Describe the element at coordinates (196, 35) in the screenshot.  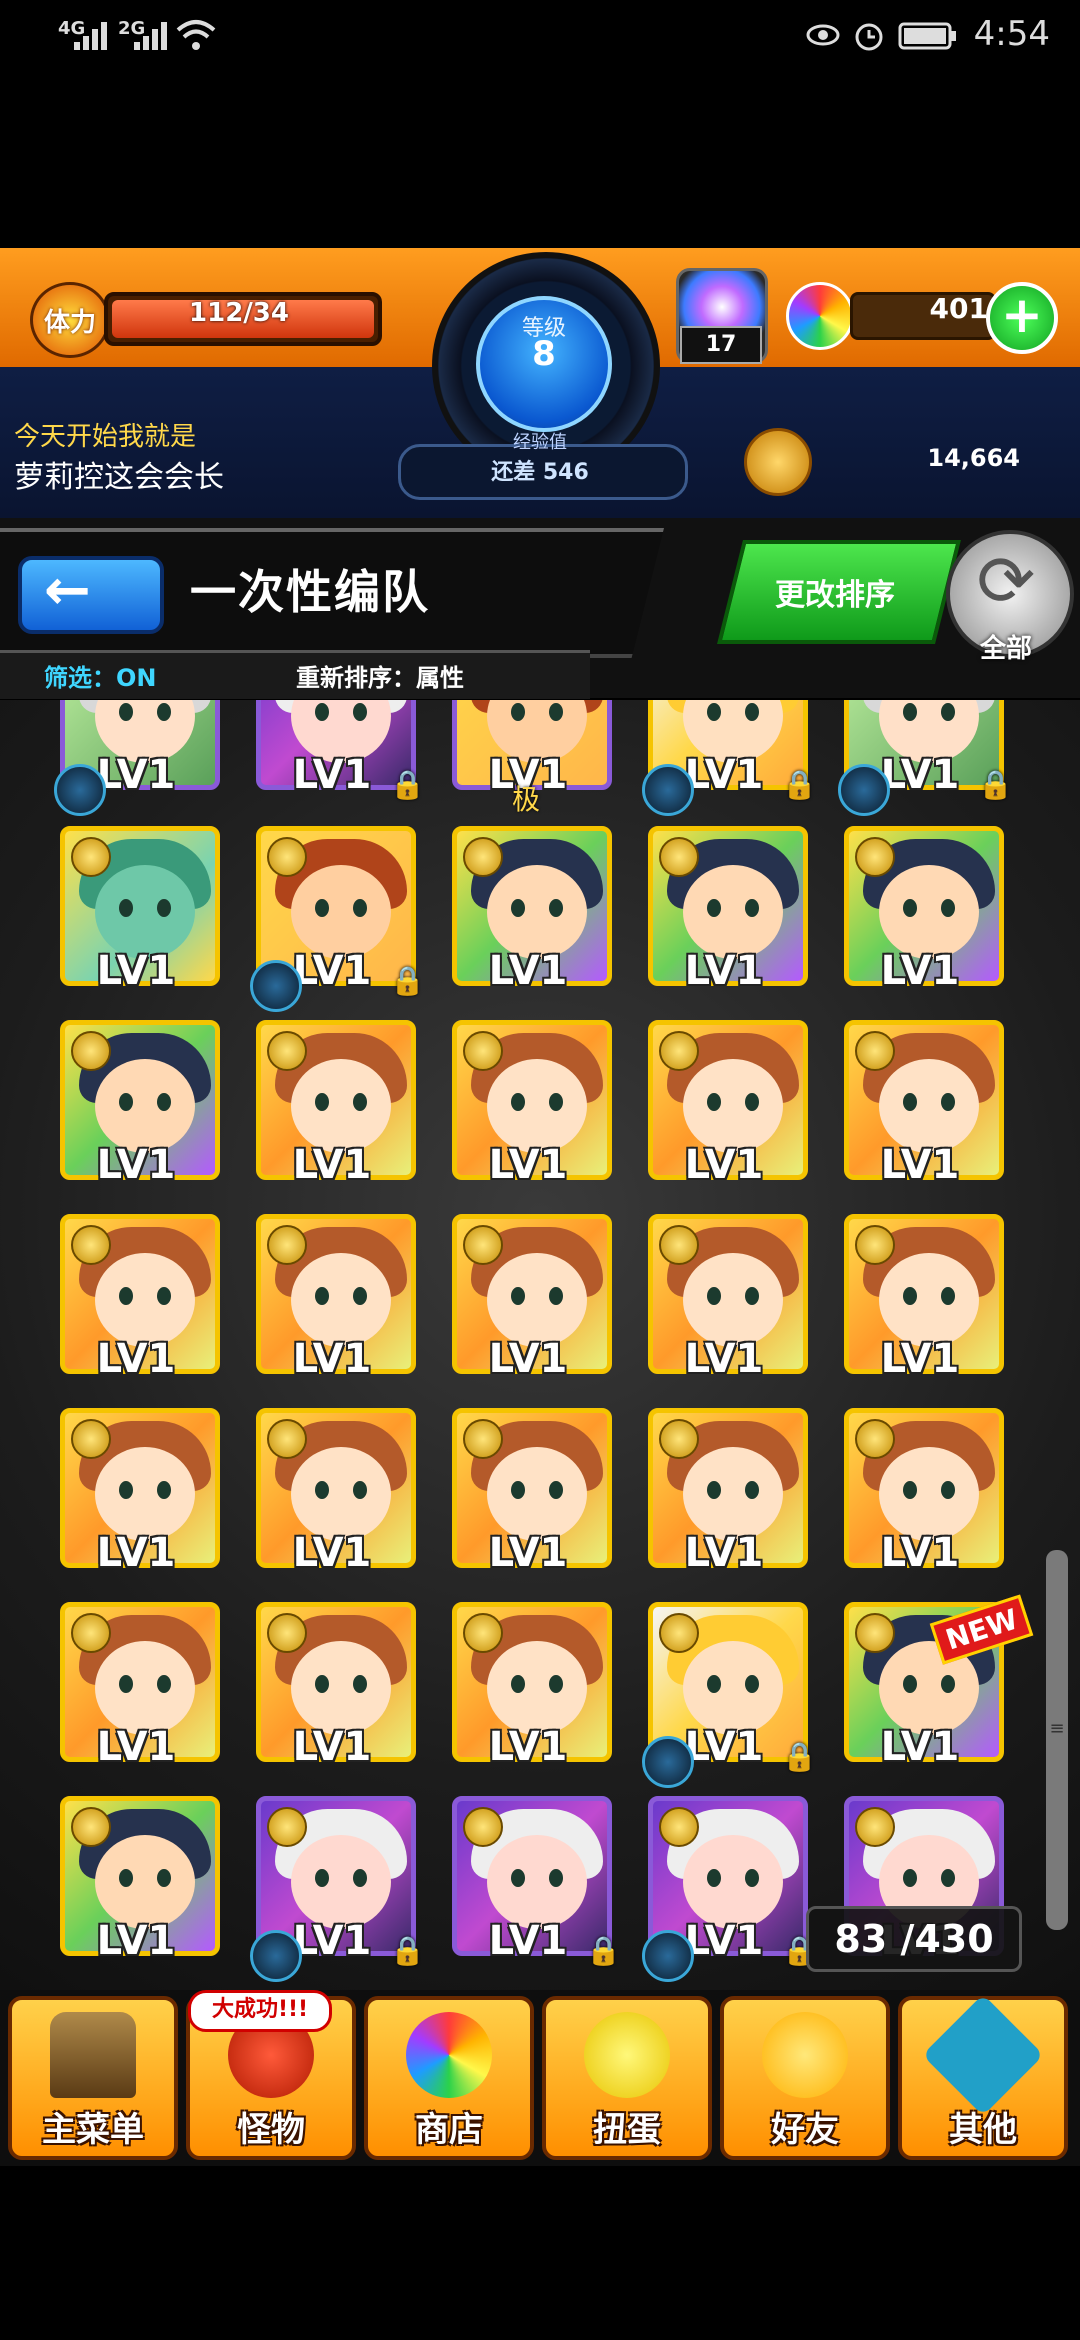
I see `wifi-icon` at that location.